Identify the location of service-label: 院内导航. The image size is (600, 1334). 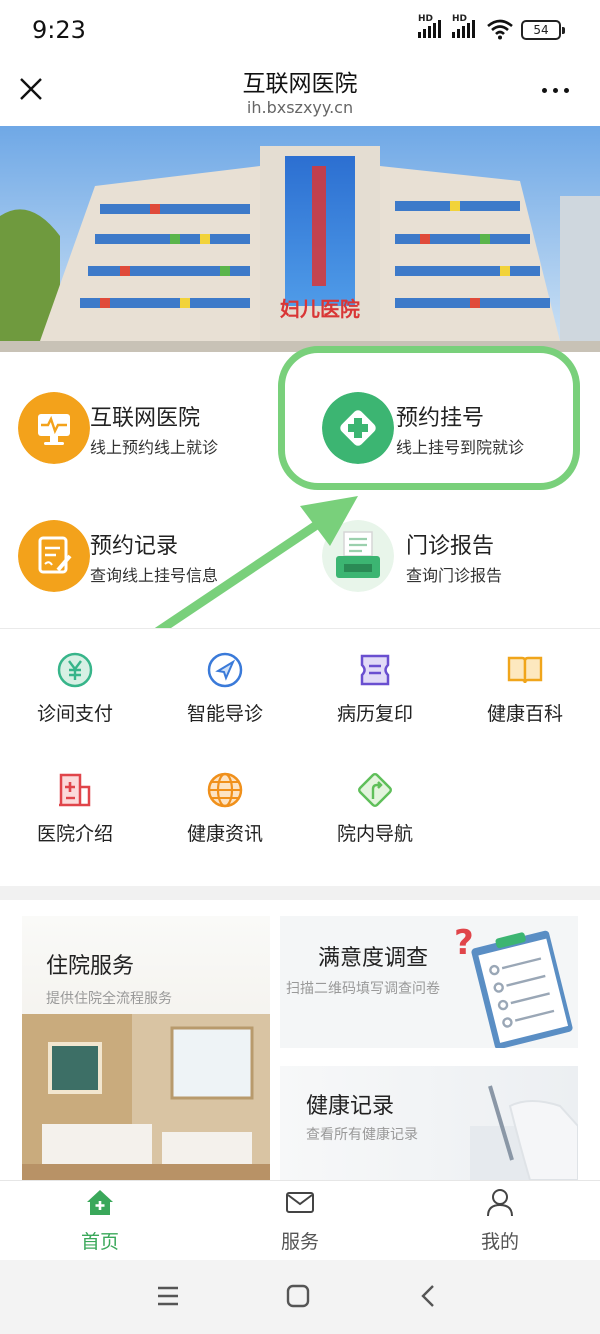
(374, 834).